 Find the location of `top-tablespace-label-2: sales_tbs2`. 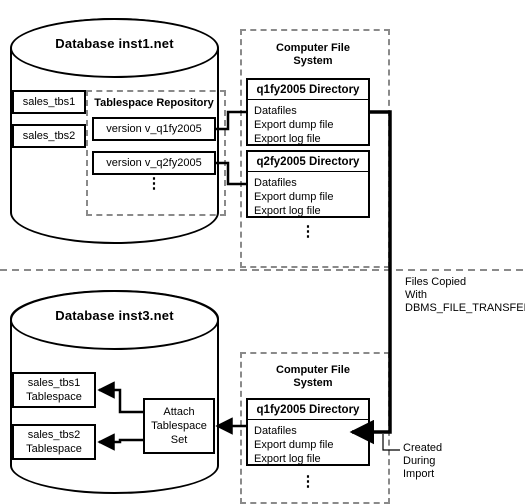

top-tablespace-label-2: sales_tbs2 is located at coordinates (49, 136).